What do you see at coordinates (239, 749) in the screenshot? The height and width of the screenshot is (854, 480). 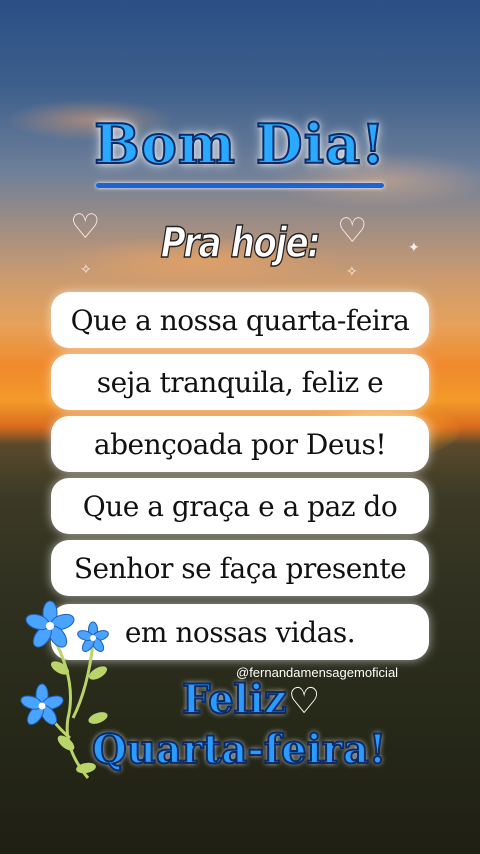 I see `closing-line-2: Quarta-feira!` at bounding box center [239, 749].